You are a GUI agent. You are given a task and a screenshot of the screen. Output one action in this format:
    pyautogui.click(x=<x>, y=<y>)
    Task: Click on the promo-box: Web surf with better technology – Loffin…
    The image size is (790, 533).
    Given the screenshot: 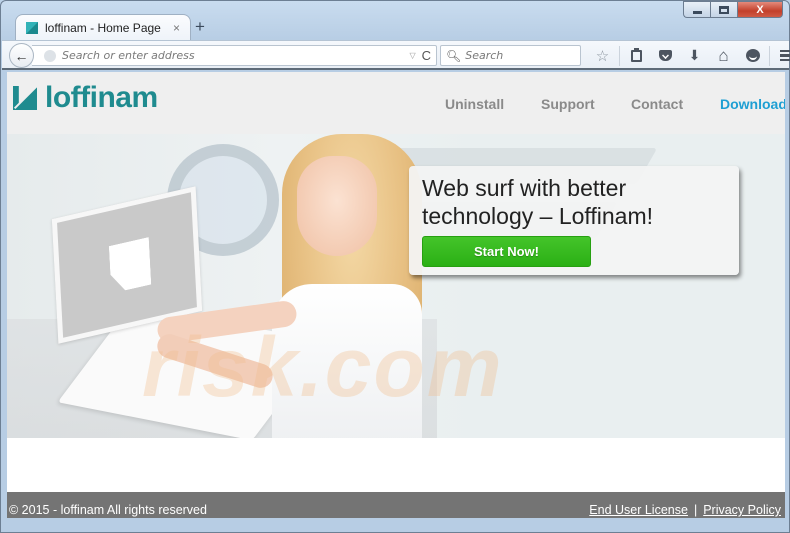 What is the action you would take?
    pyautogui.click(x=574, y=220)
    